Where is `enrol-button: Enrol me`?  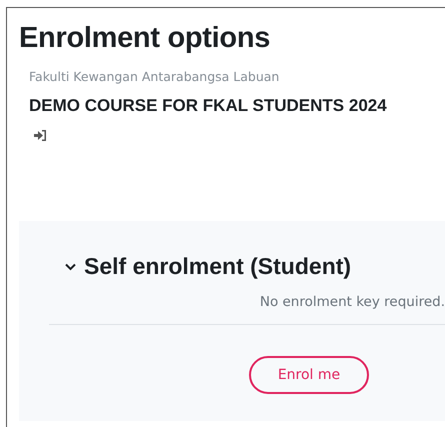
enrol-button: Enrol me is located at coordinates (309, 375).